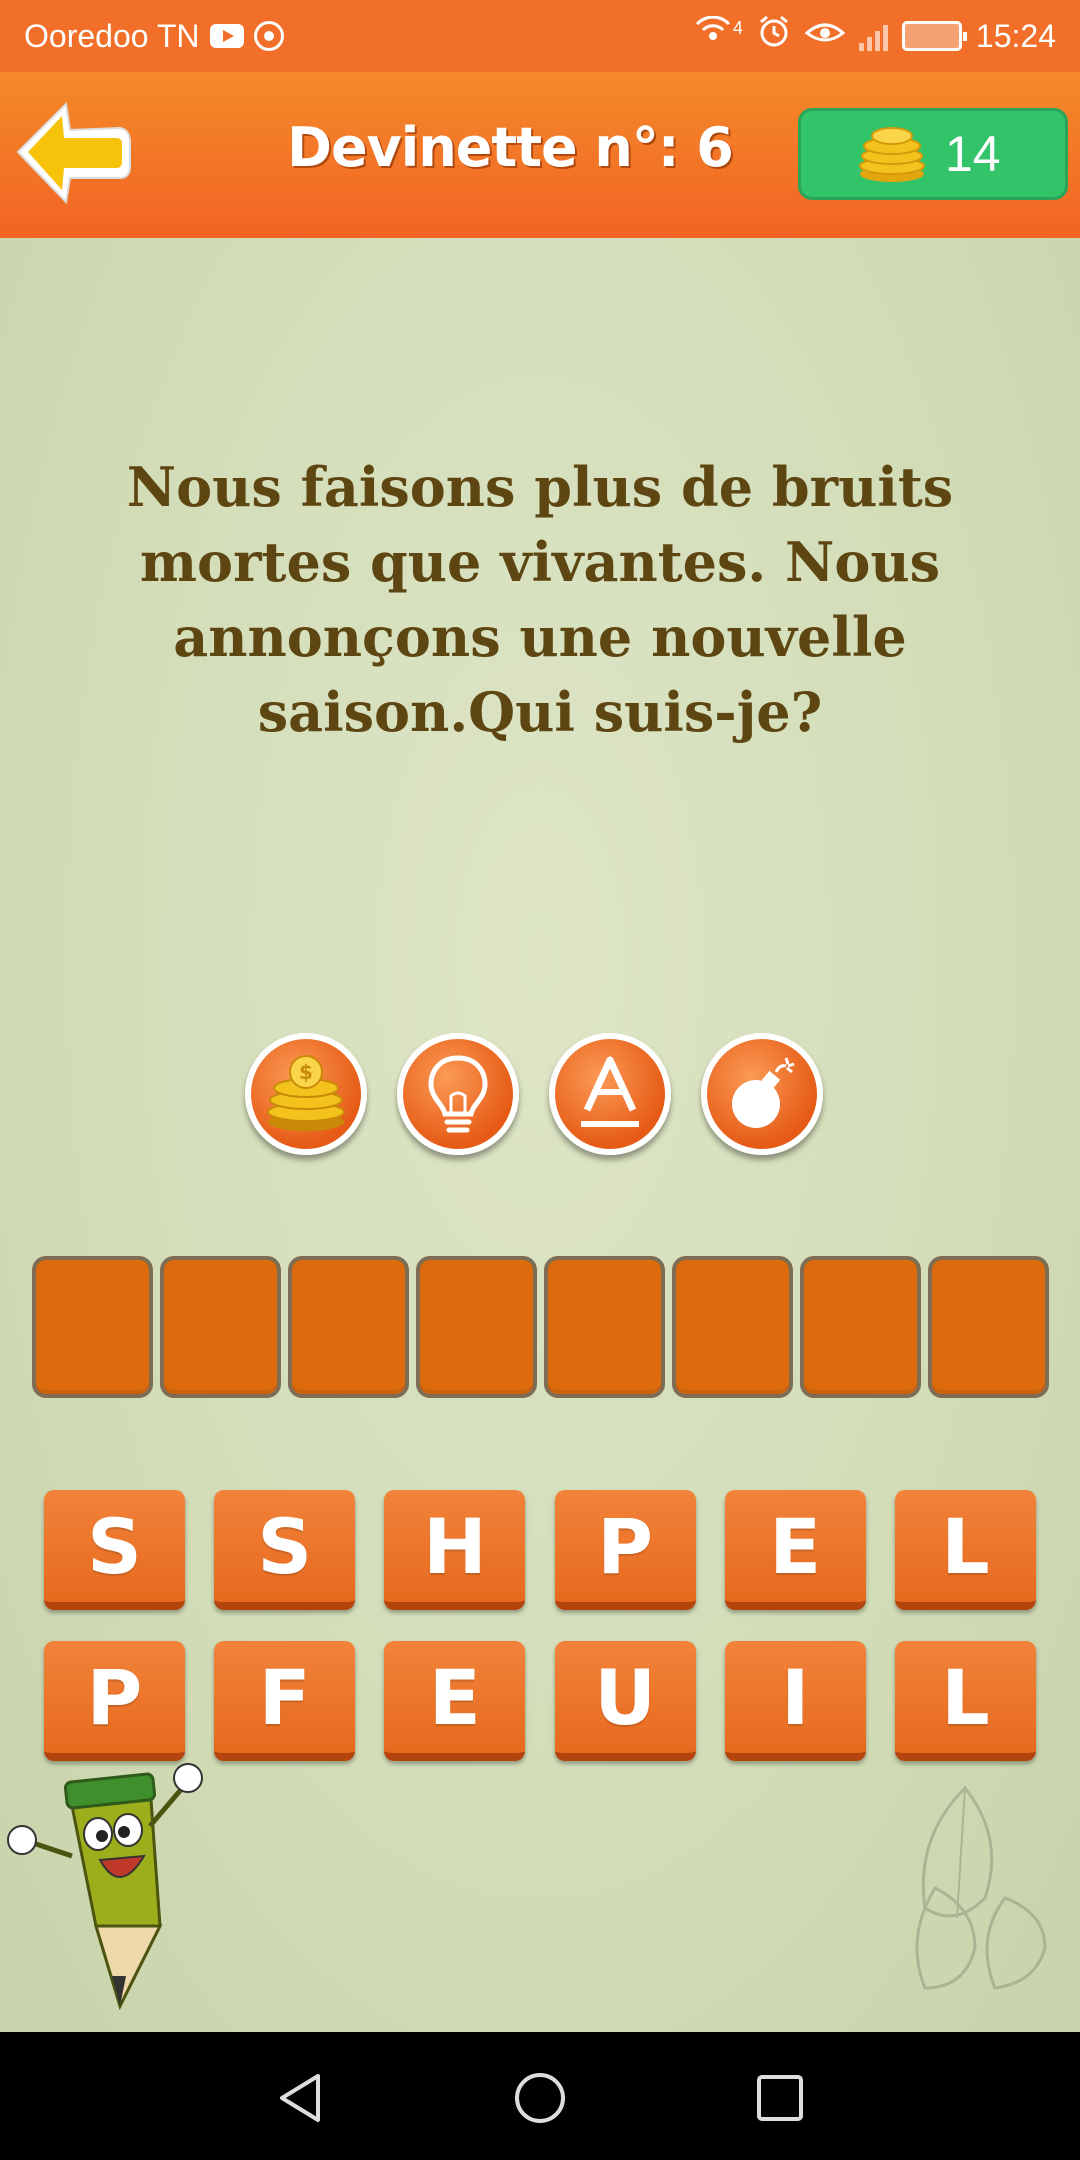  I want to click on remove-letters-button, so click(762, 1094).